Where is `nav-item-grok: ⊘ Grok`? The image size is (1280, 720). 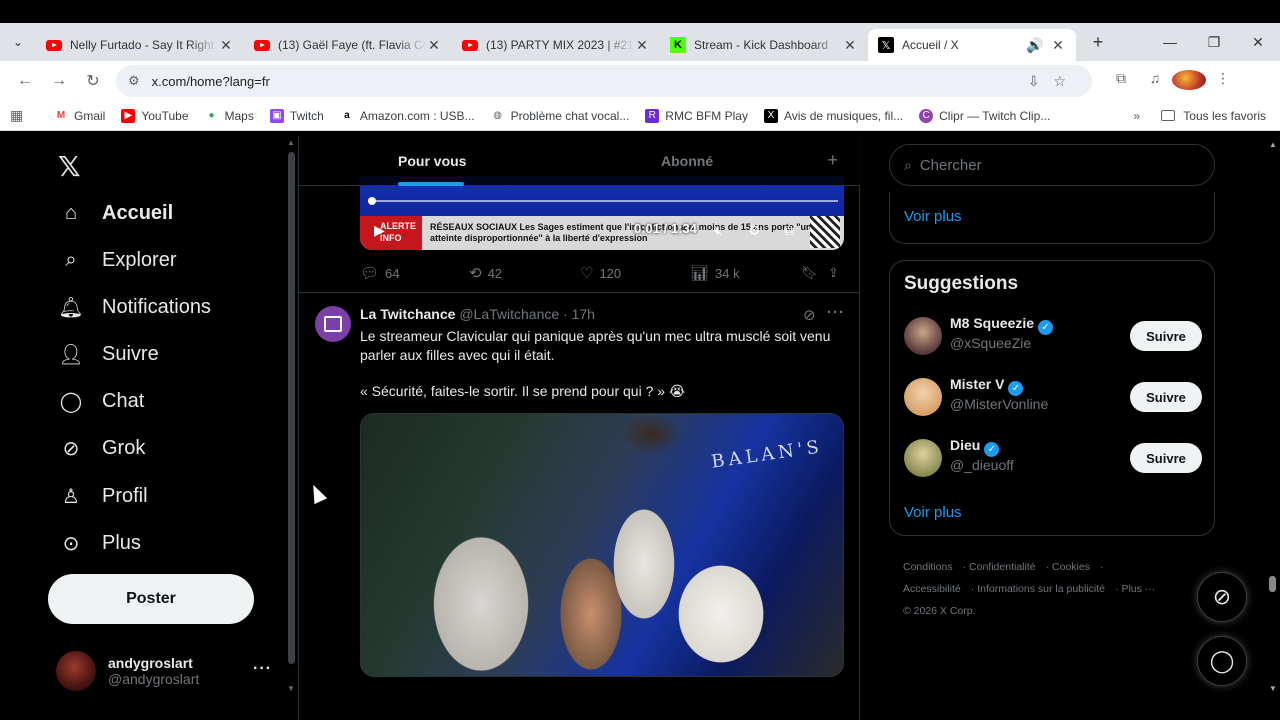
nav-item-grok: ⊘ Grok is located at coordinates (102, 448).